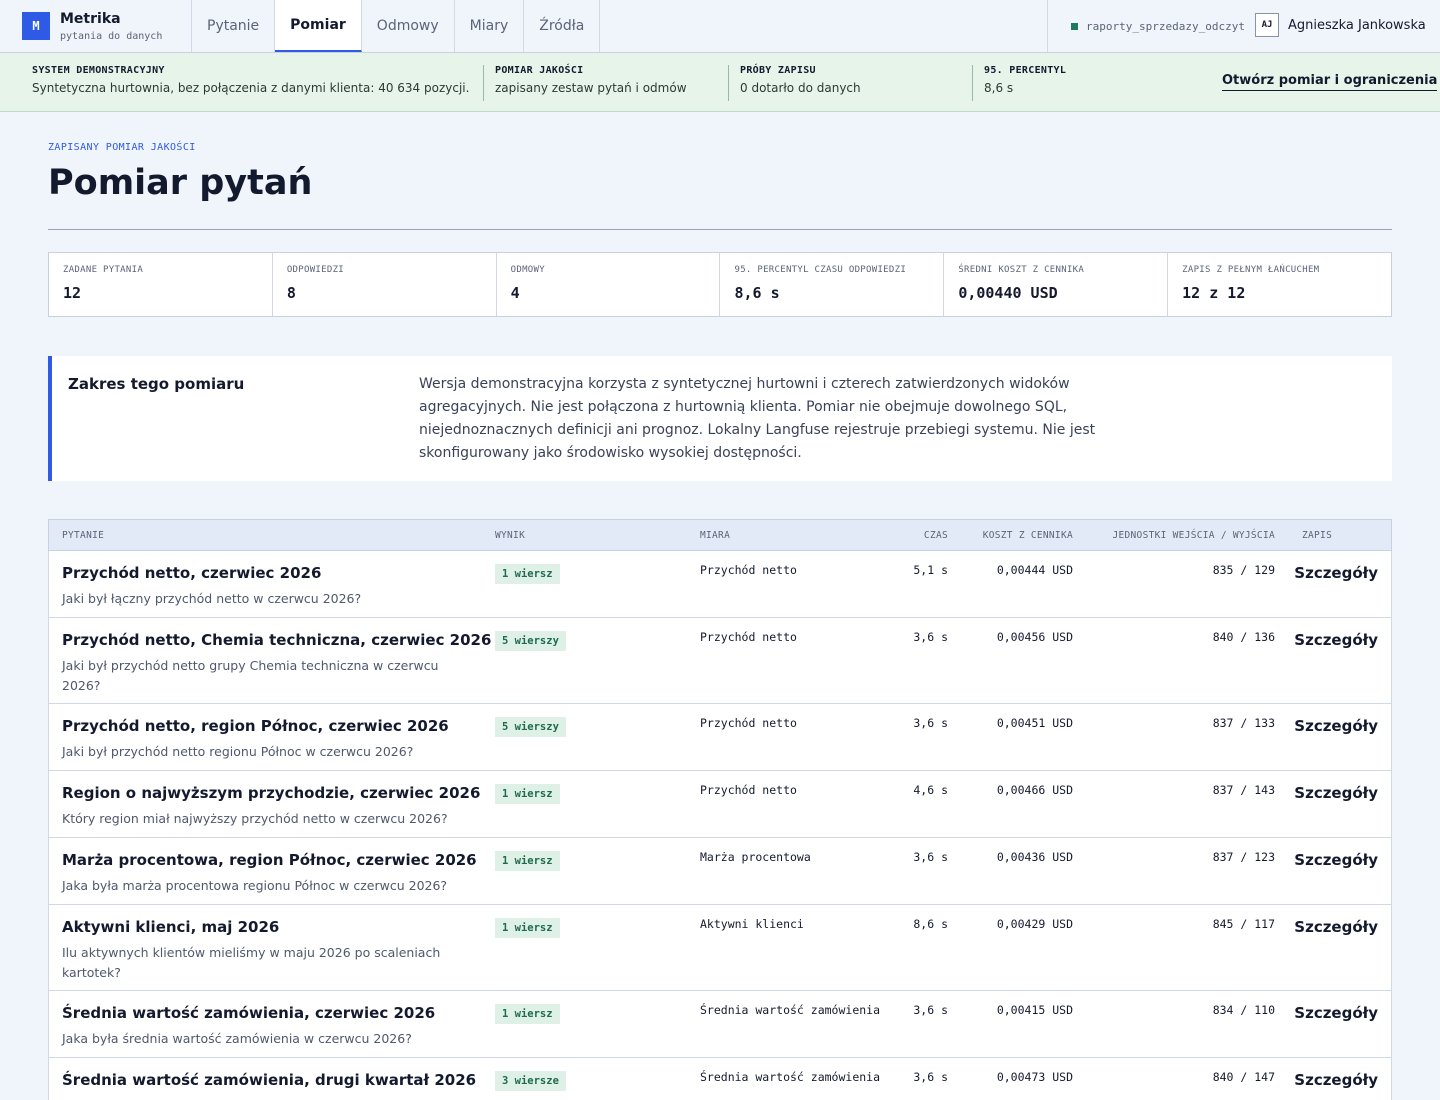  What do you see at coordinates (755, 857) in the screenshot?
I see `measure-name: Marża procentowa` at bounding box center [755, 857].